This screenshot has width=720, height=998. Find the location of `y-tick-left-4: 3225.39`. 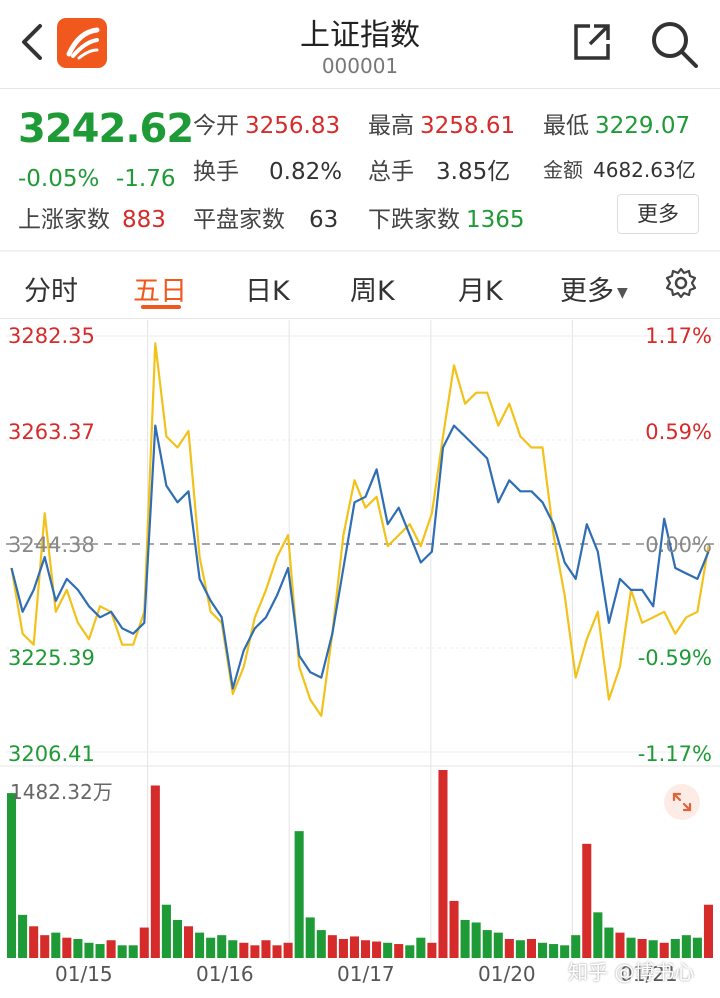

y-tick-left-4: 3225.39 is located at coordinates (51, 658).